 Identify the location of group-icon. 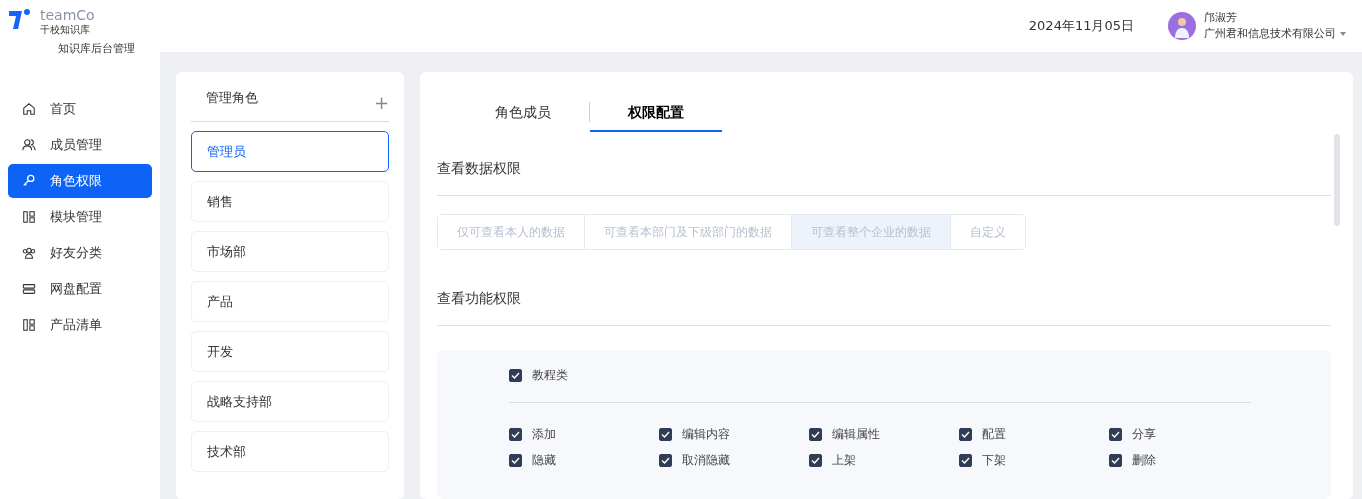
(29, 253).